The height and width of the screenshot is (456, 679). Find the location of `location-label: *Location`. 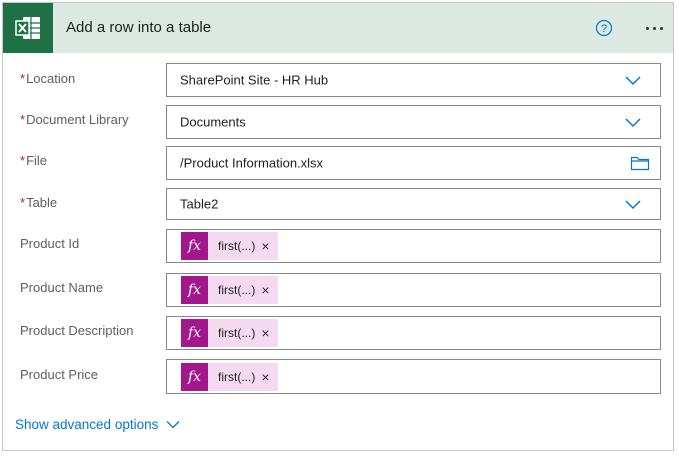

location-label: *Location is located at coordinates (48, 78).